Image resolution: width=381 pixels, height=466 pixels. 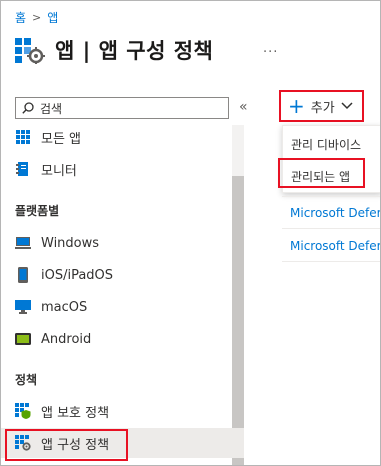 What do you see at coordinates (23, 275) in the screenshot?
I see `ios-phone-icon` at bounding box center [23, 275].